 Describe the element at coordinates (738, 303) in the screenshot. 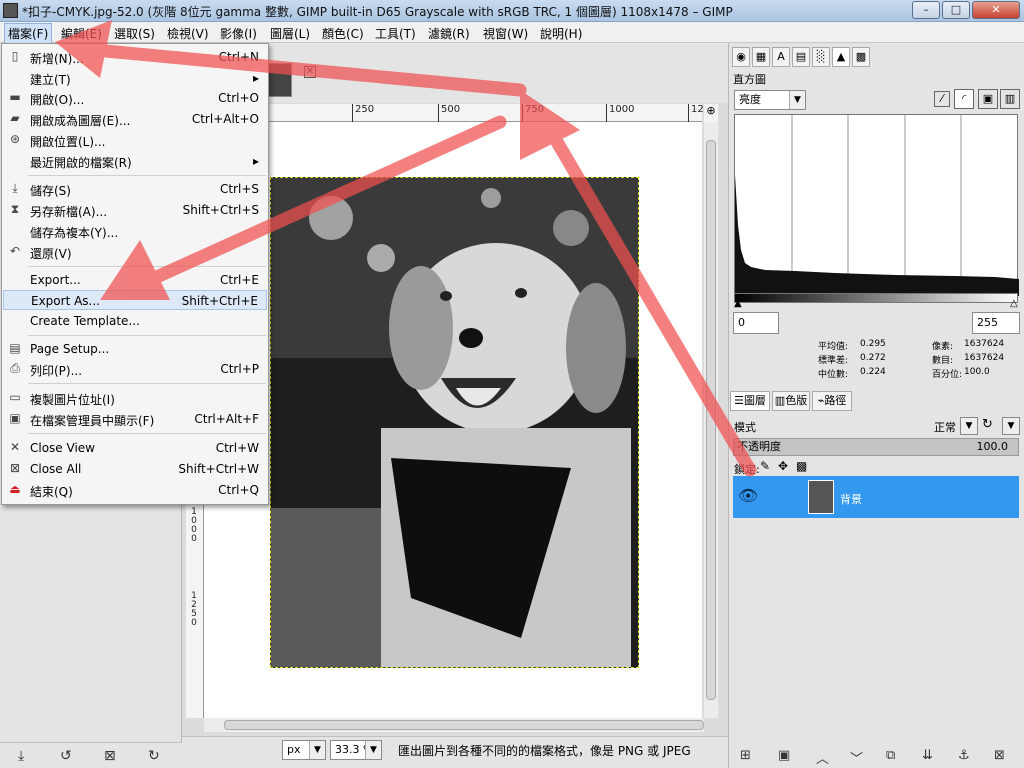

I see `low-range-handle-icon: ▲` at that location.